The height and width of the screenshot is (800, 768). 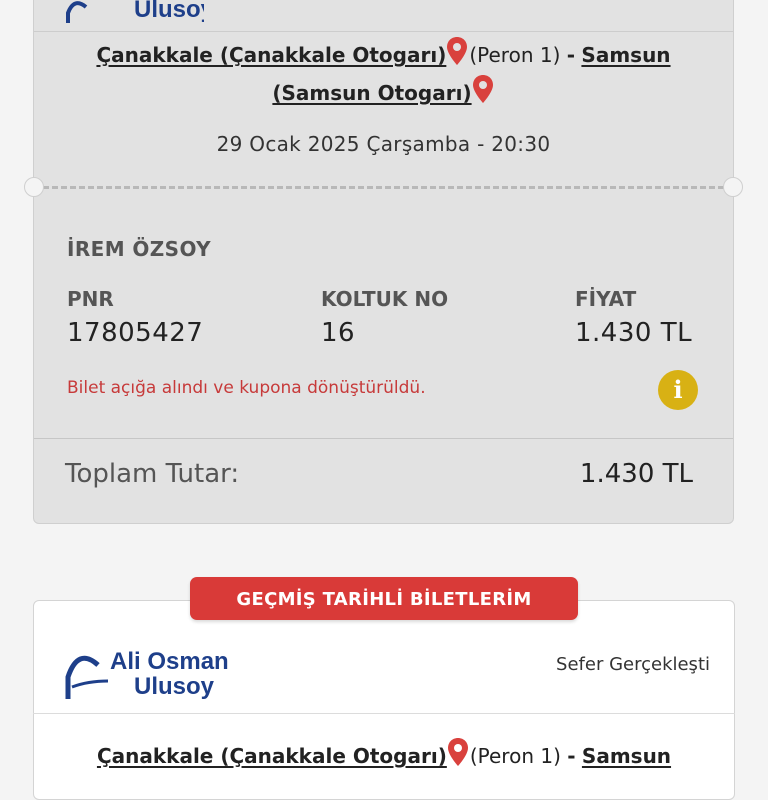 I want to click on info-icon: i, so click(x=678, y=390).